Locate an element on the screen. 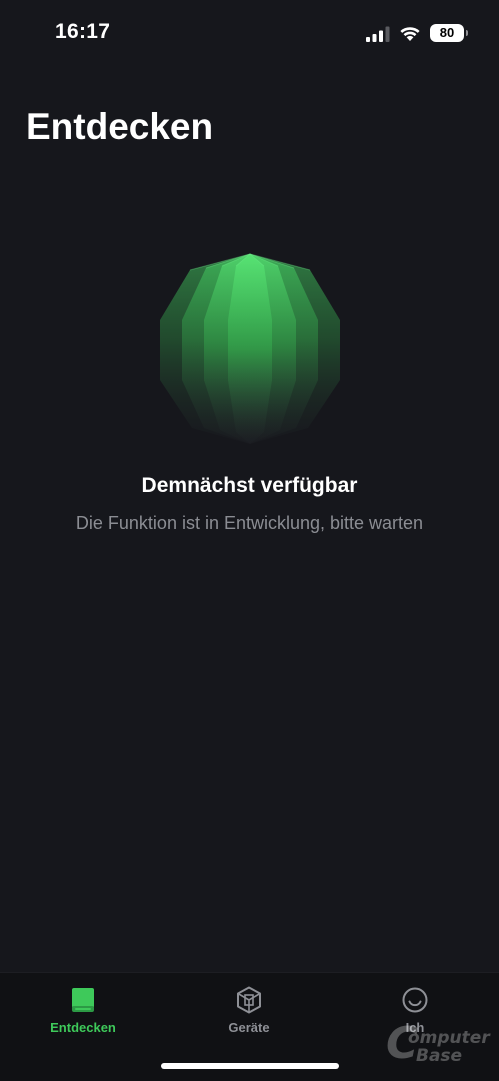  tab-label: Geräte is located at coordinates (249, 1027).